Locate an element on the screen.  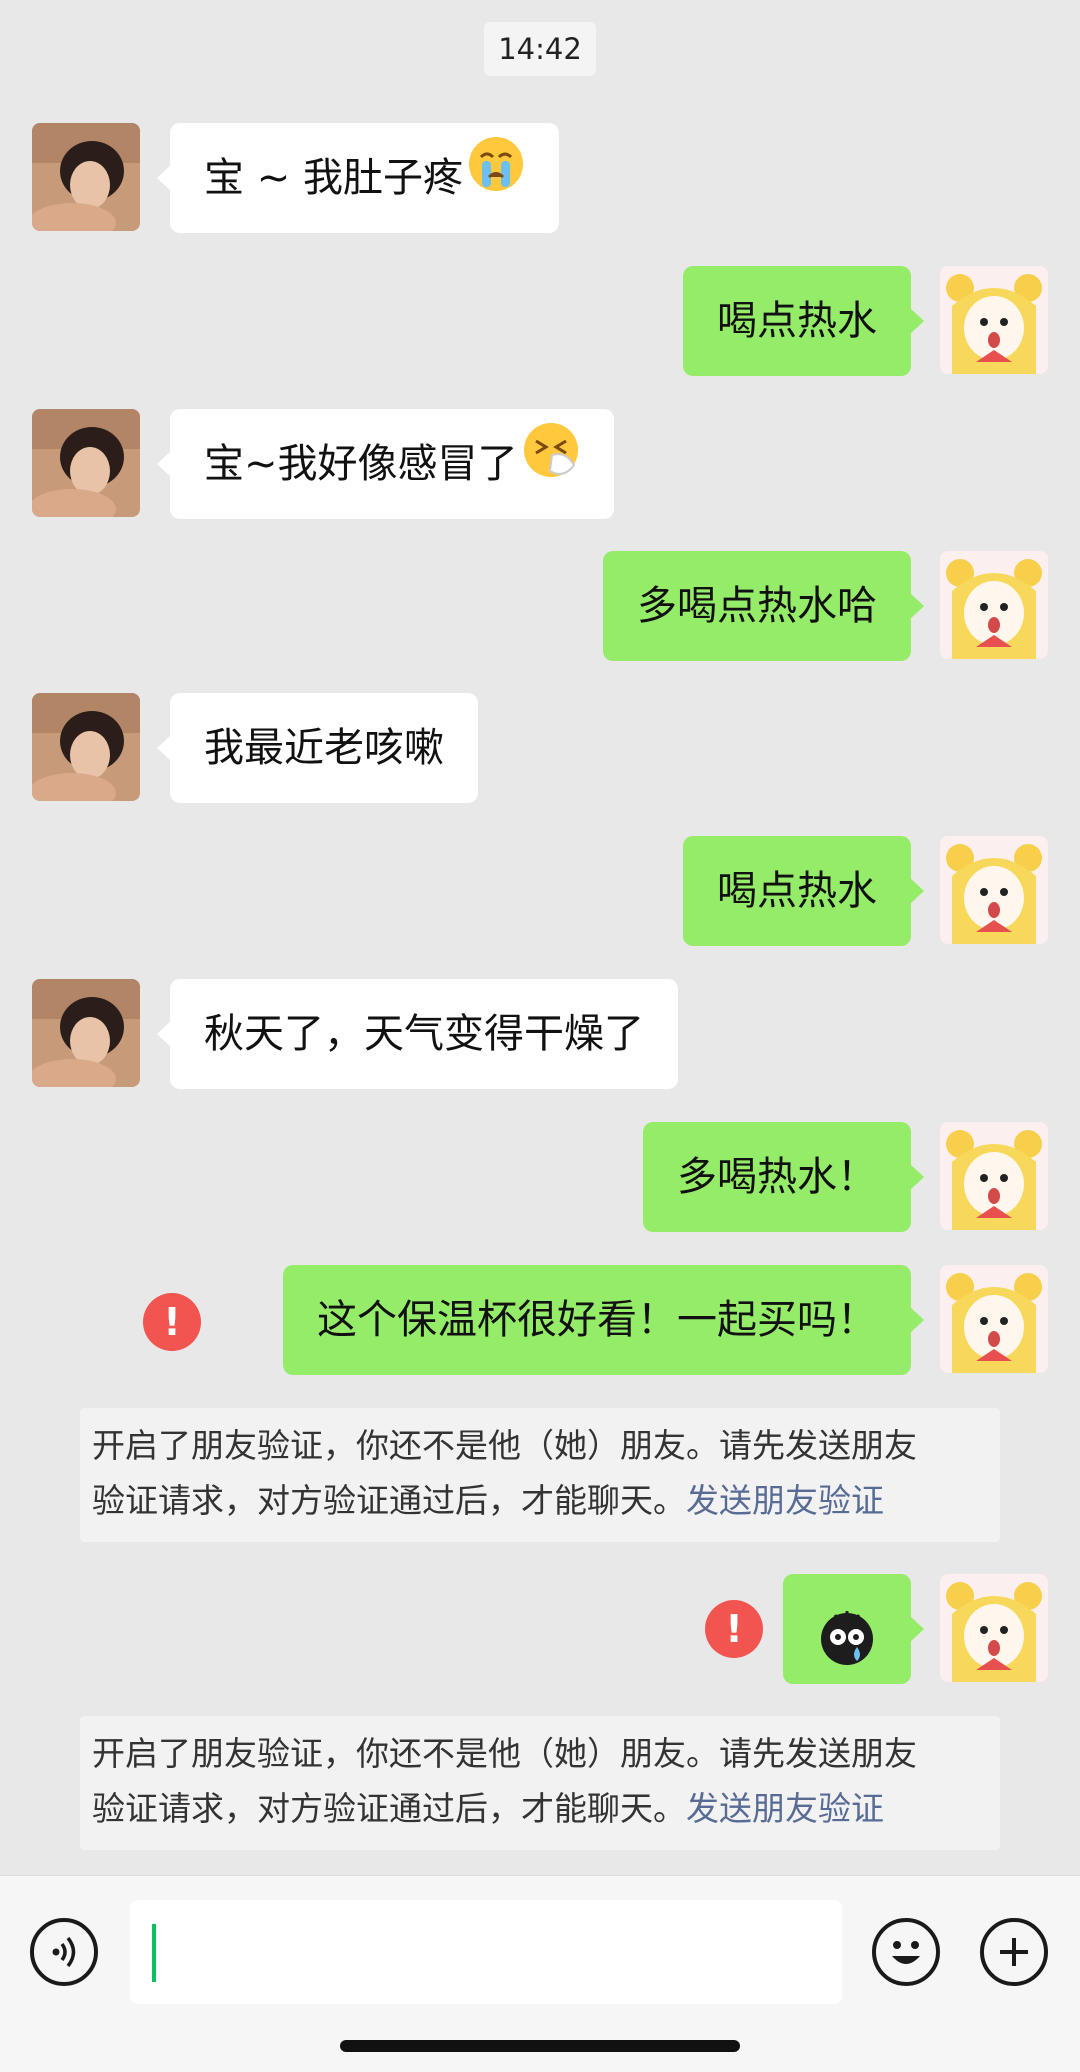
message-bubble-outgoing: 多喝热水！ is located at coordinates (783, 1177).